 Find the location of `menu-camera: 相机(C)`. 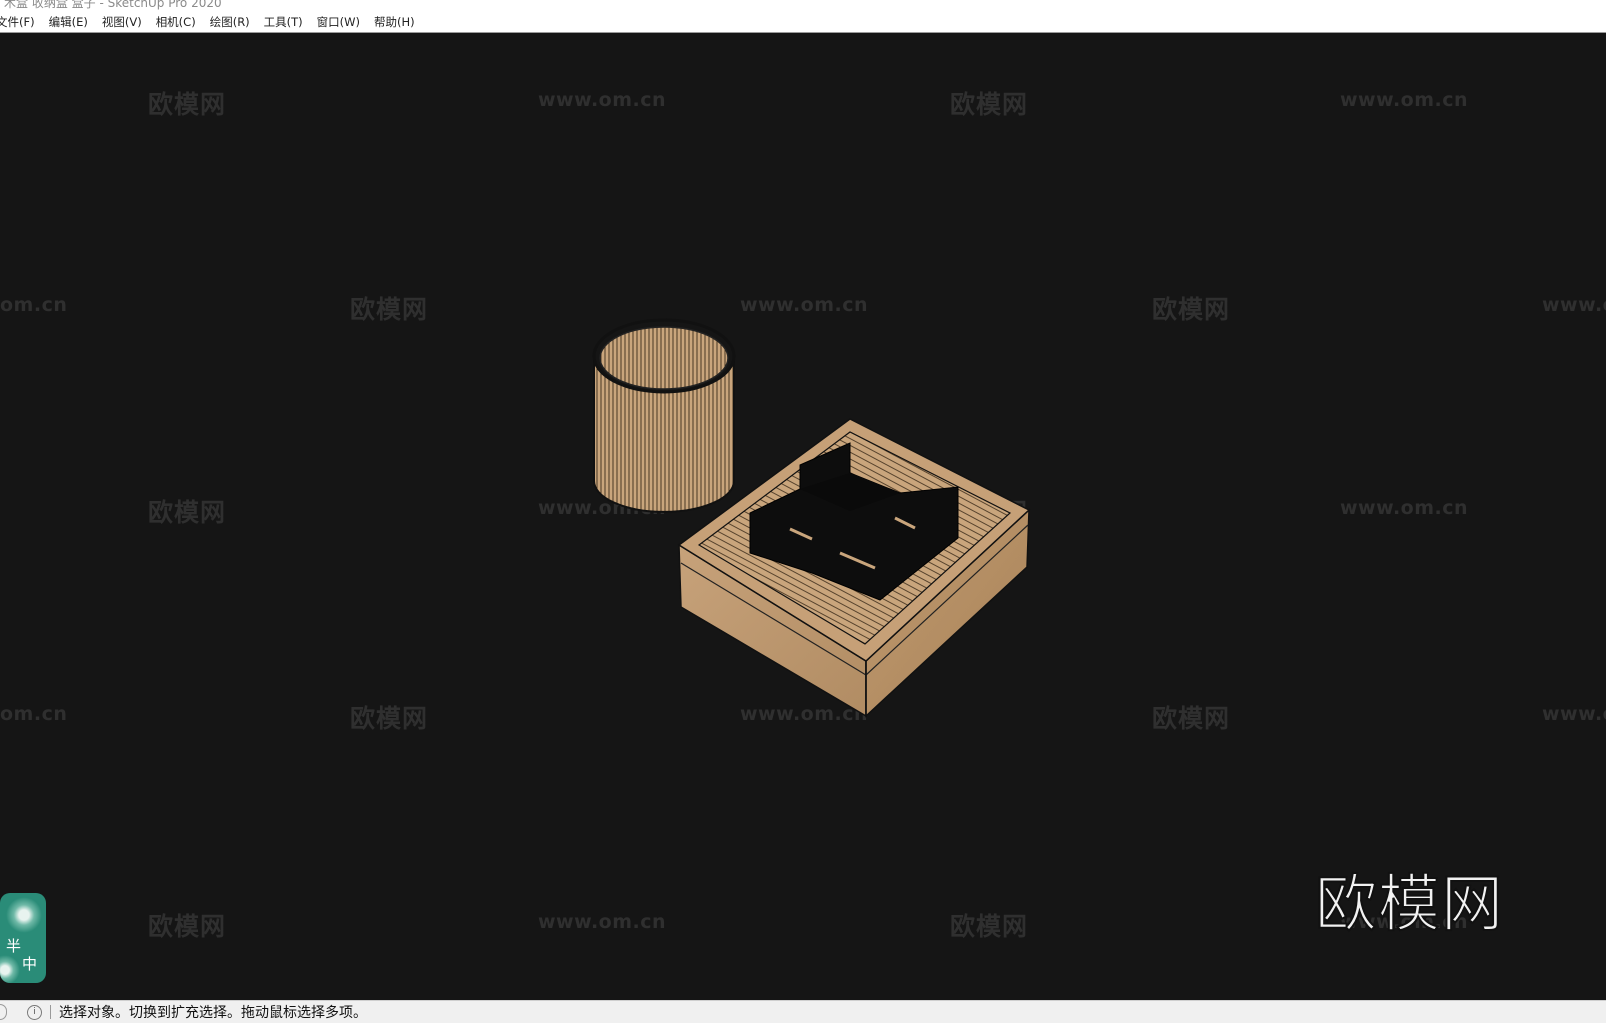

menu-camera: 相机(C) is located at coordinates (176, 22).